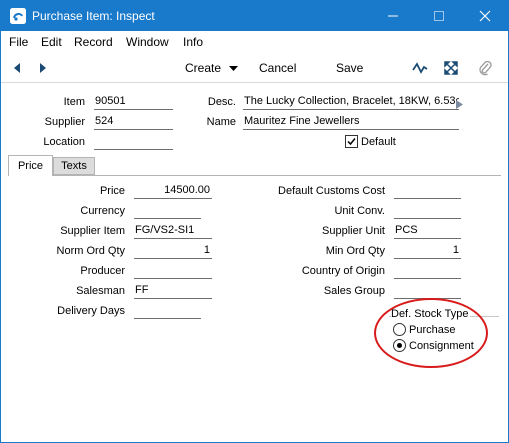 This screenshot has width=509, height=443. What do you see at coordinates (133, 102) in the screenshot?
I see `item-field: 90501` at bounding box center [133, 102].